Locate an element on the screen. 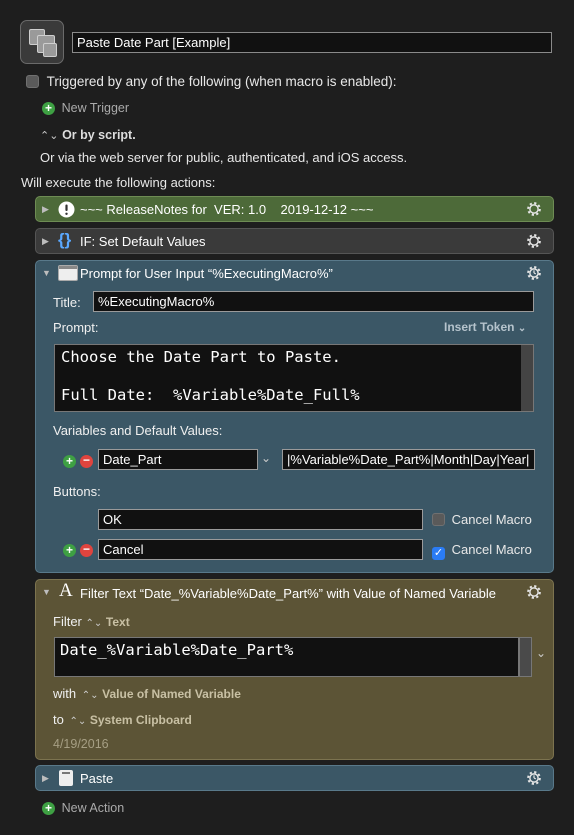 The image size is (574, 835). title-label: Title: is located at coordinates (67, 302).